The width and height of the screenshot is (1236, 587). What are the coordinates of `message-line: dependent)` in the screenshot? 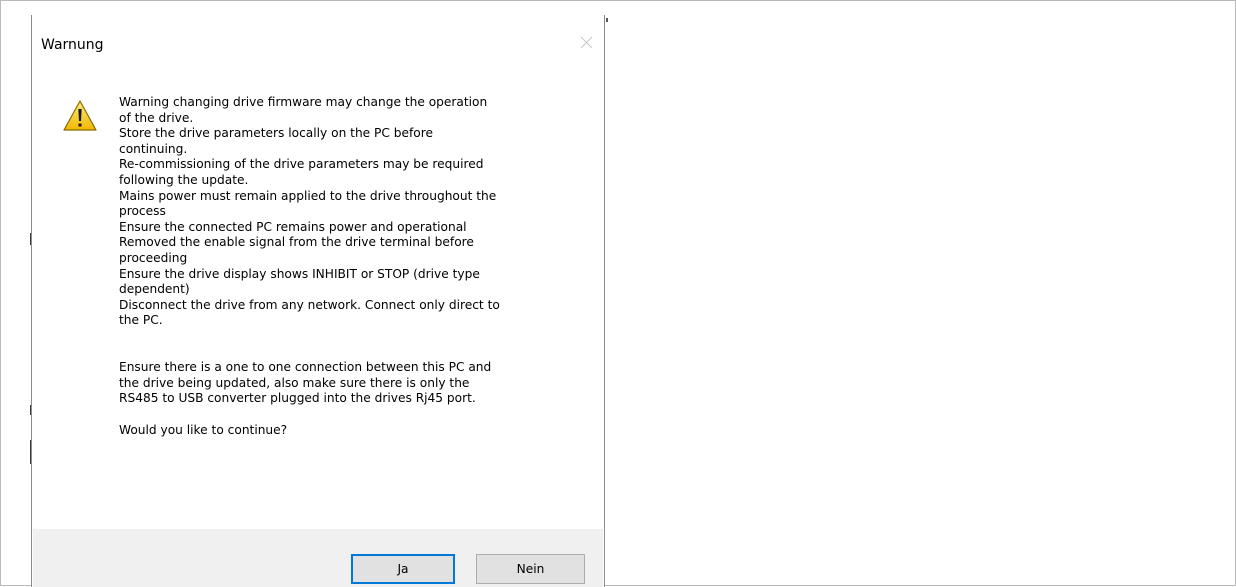 It's located at (154, 289).